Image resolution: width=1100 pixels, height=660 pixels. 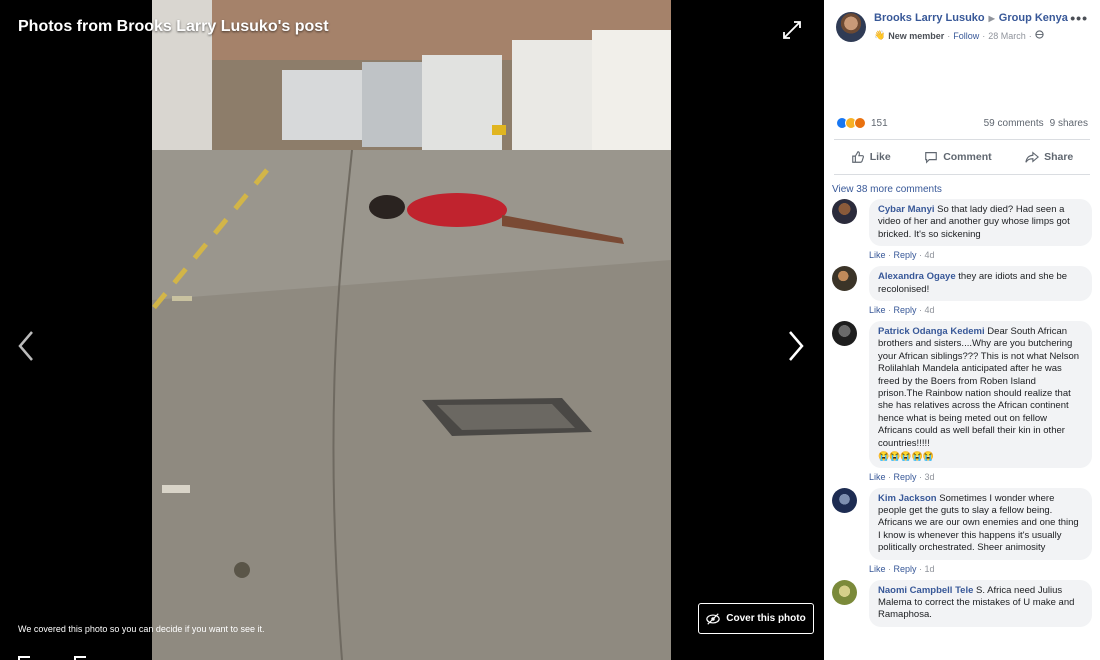 I want to click on post-date: 28 March, so click(x=1007, y=36).